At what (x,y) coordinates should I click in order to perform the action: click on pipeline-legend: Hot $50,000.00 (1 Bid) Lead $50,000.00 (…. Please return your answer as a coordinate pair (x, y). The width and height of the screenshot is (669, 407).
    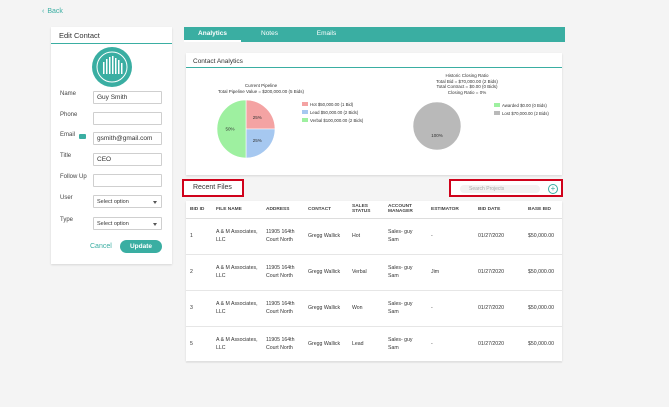
    Looking at the image, I should click on (332, 112).